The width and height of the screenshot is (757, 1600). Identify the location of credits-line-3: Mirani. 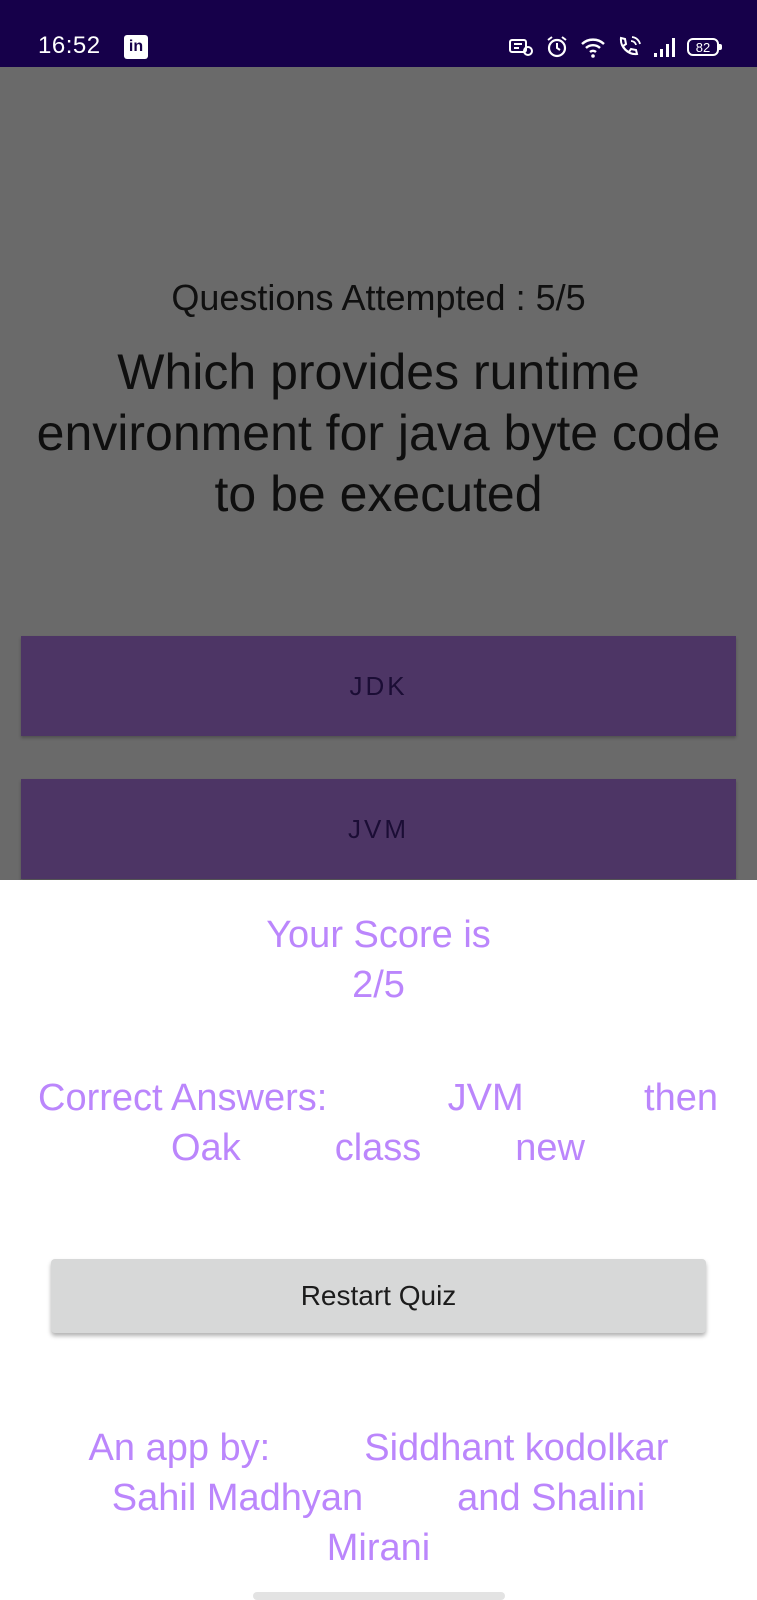
(378, 1548).